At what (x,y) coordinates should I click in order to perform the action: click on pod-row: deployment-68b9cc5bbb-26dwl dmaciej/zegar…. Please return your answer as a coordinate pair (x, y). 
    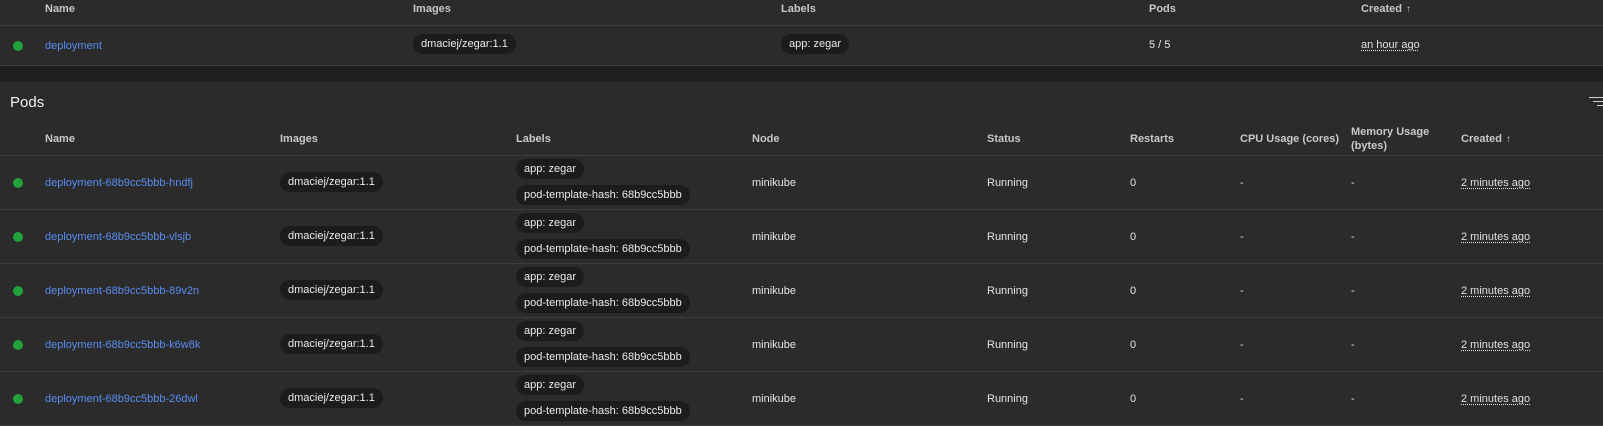
    Looking at the image, I should click on (801, 399).